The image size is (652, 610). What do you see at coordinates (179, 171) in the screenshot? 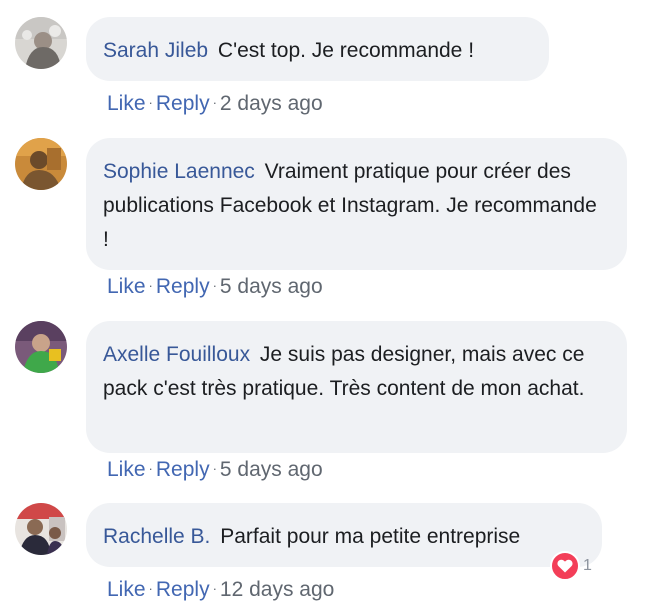
I see `author-name: Sophie Laennec` at bounding box center [179, 171].